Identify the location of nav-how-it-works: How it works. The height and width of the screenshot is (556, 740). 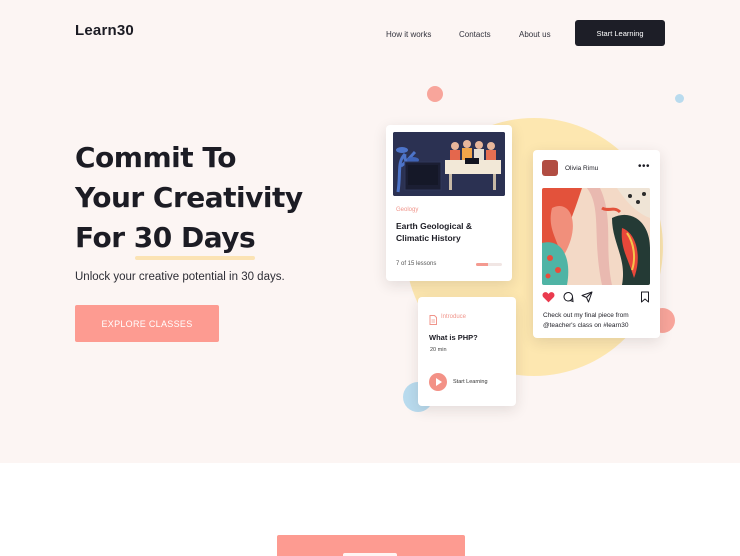
(408, 34).